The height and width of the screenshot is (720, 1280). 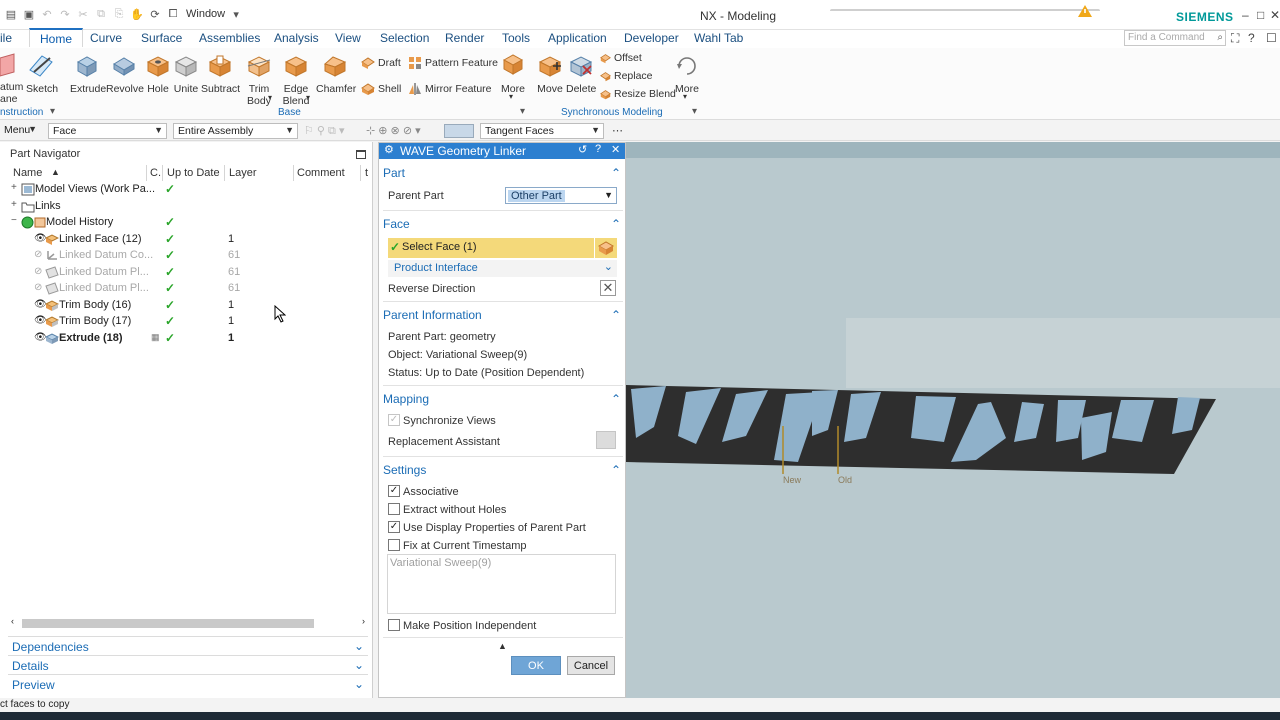 What do you see at coordinates (12, 621) in the screenshot?
I see `scroll-left-icon: ‹` at bounding box center [12, 621].